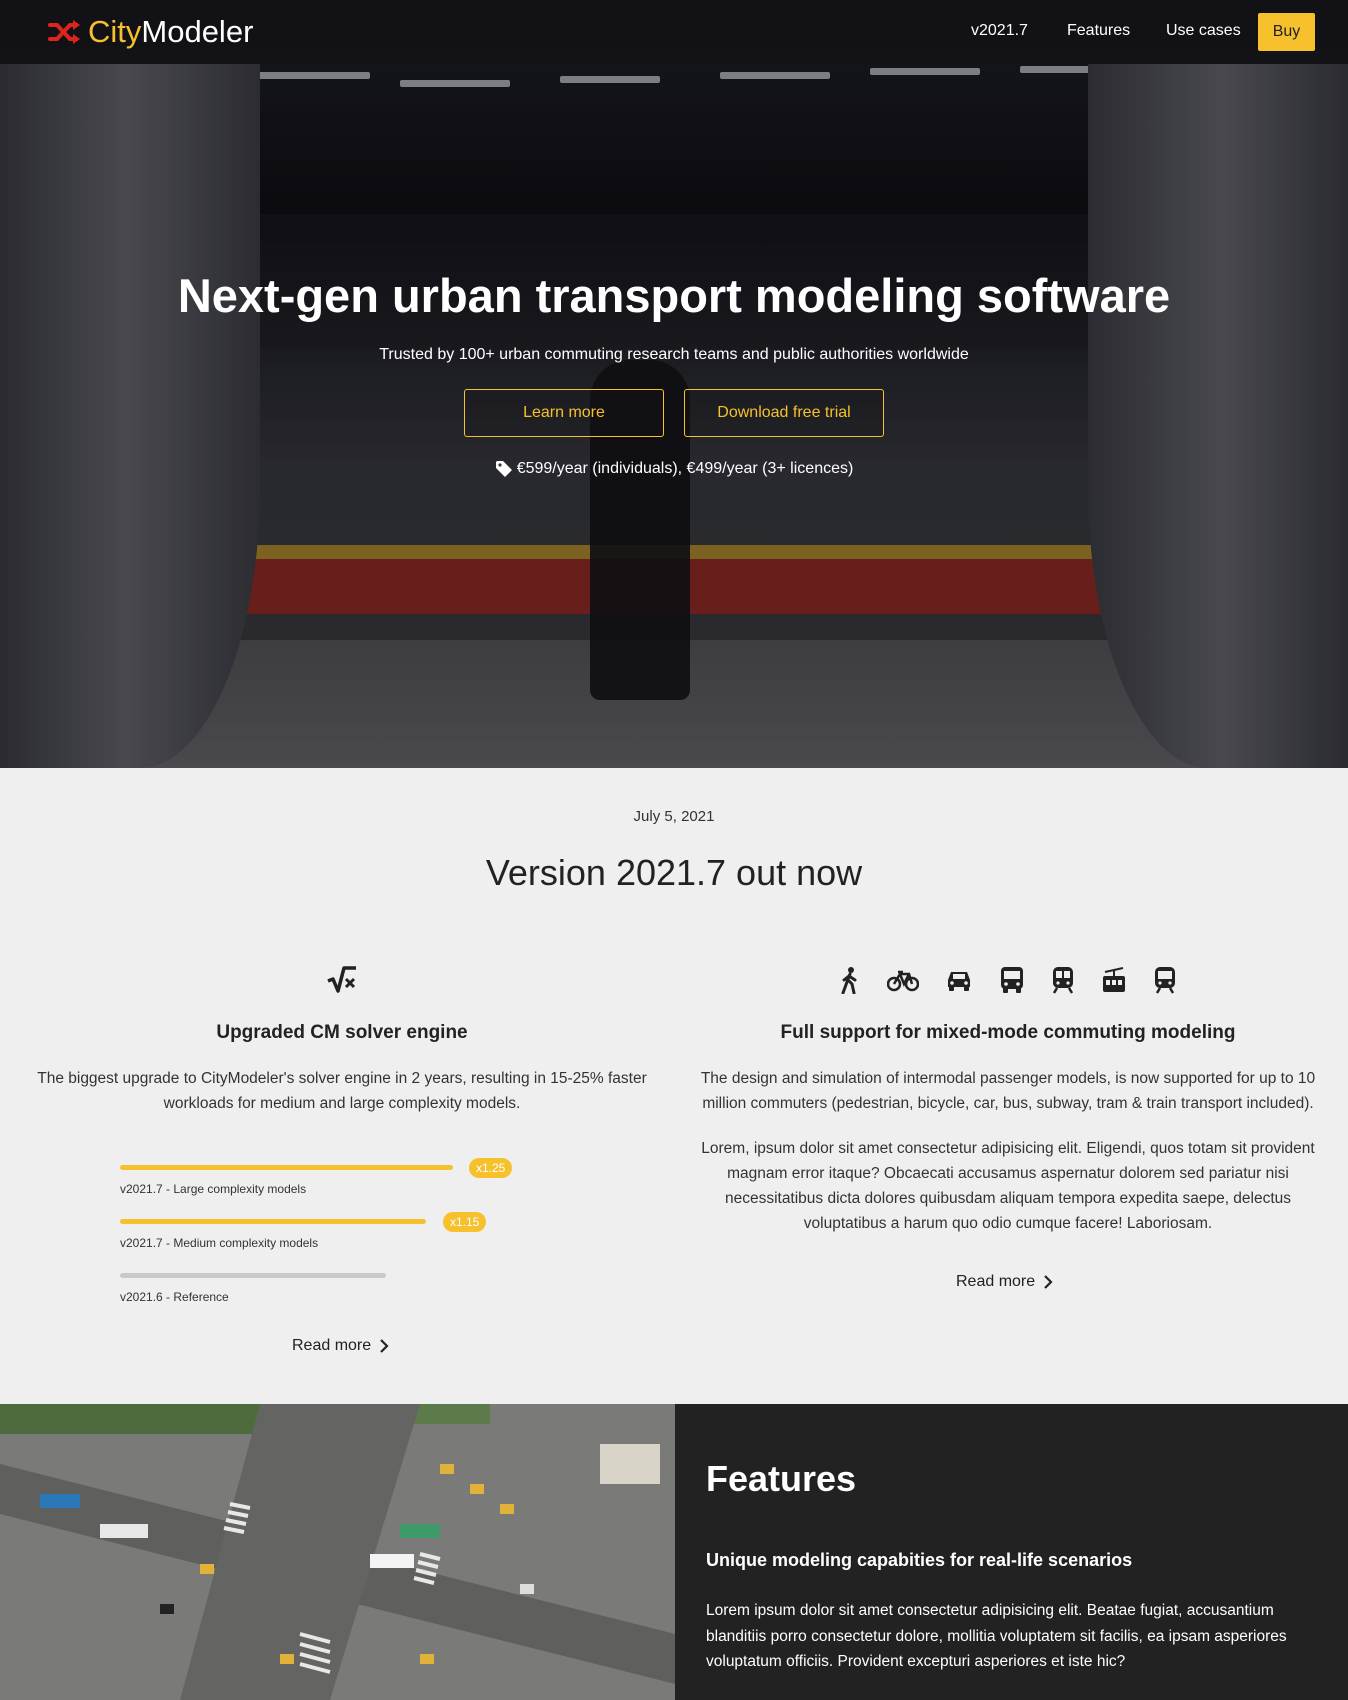 The width and height of the screenshot is (1348, 1700). Describe the element at coordinates (674, 816) in the screenshot. I see `release-date: July 5, 2021` at that location.